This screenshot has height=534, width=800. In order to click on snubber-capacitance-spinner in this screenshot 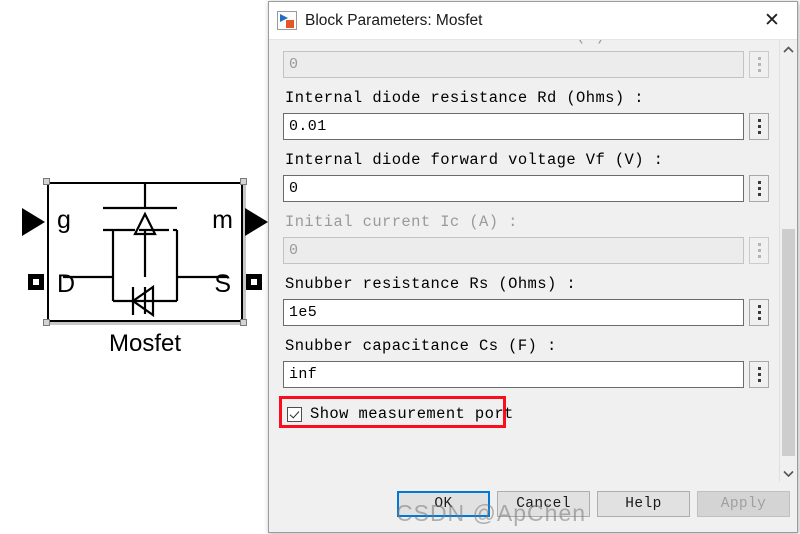, I will do `click(759, 374)`.